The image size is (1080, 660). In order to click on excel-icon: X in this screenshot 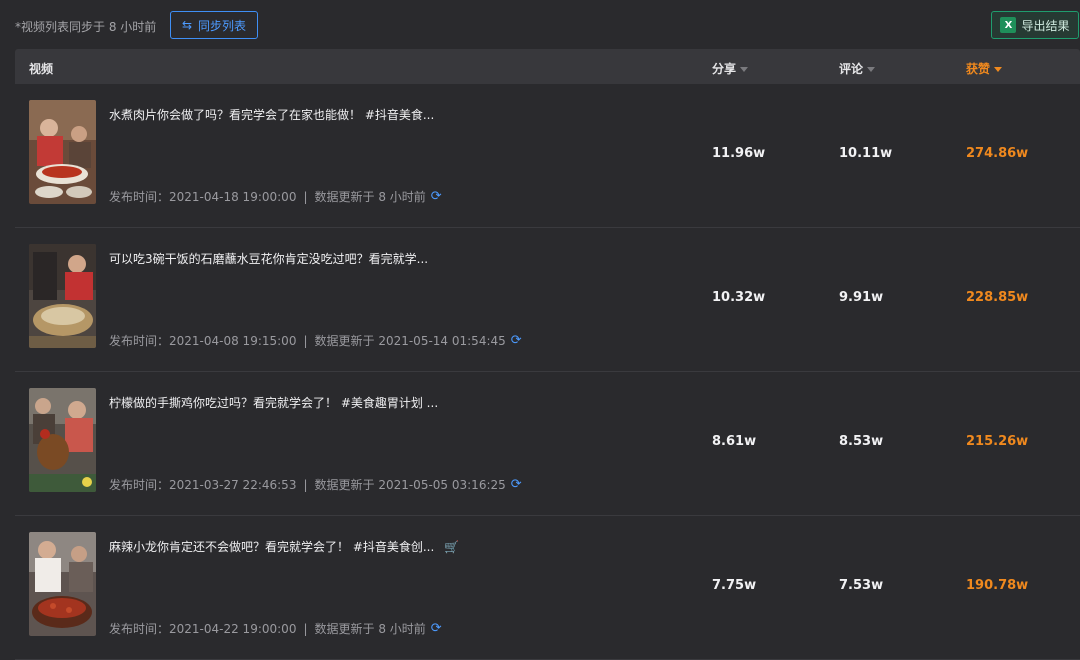, I will do `click(1008, 25)`.